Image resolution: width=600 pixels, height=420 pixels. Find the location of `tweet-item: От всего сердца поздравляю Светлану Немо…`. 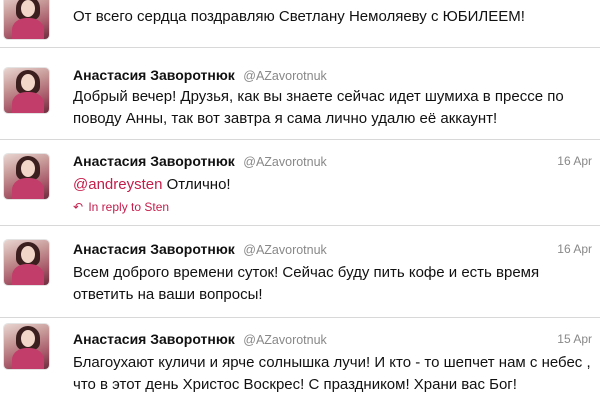

tweet-item: От всего сердца поздравляю Светлану Немо… is located at coordinates (300, 24).